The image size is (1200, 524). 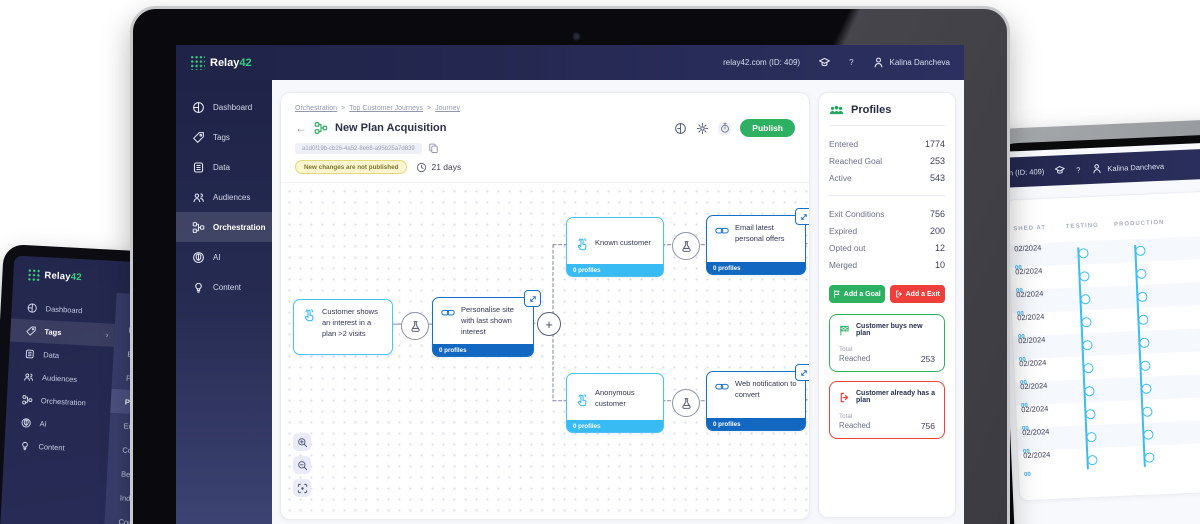 What do you see at coordinates (1109, 459) in the screenshot?
I see `table-row: 02/2024 00` at bounding box center [1109, 459].